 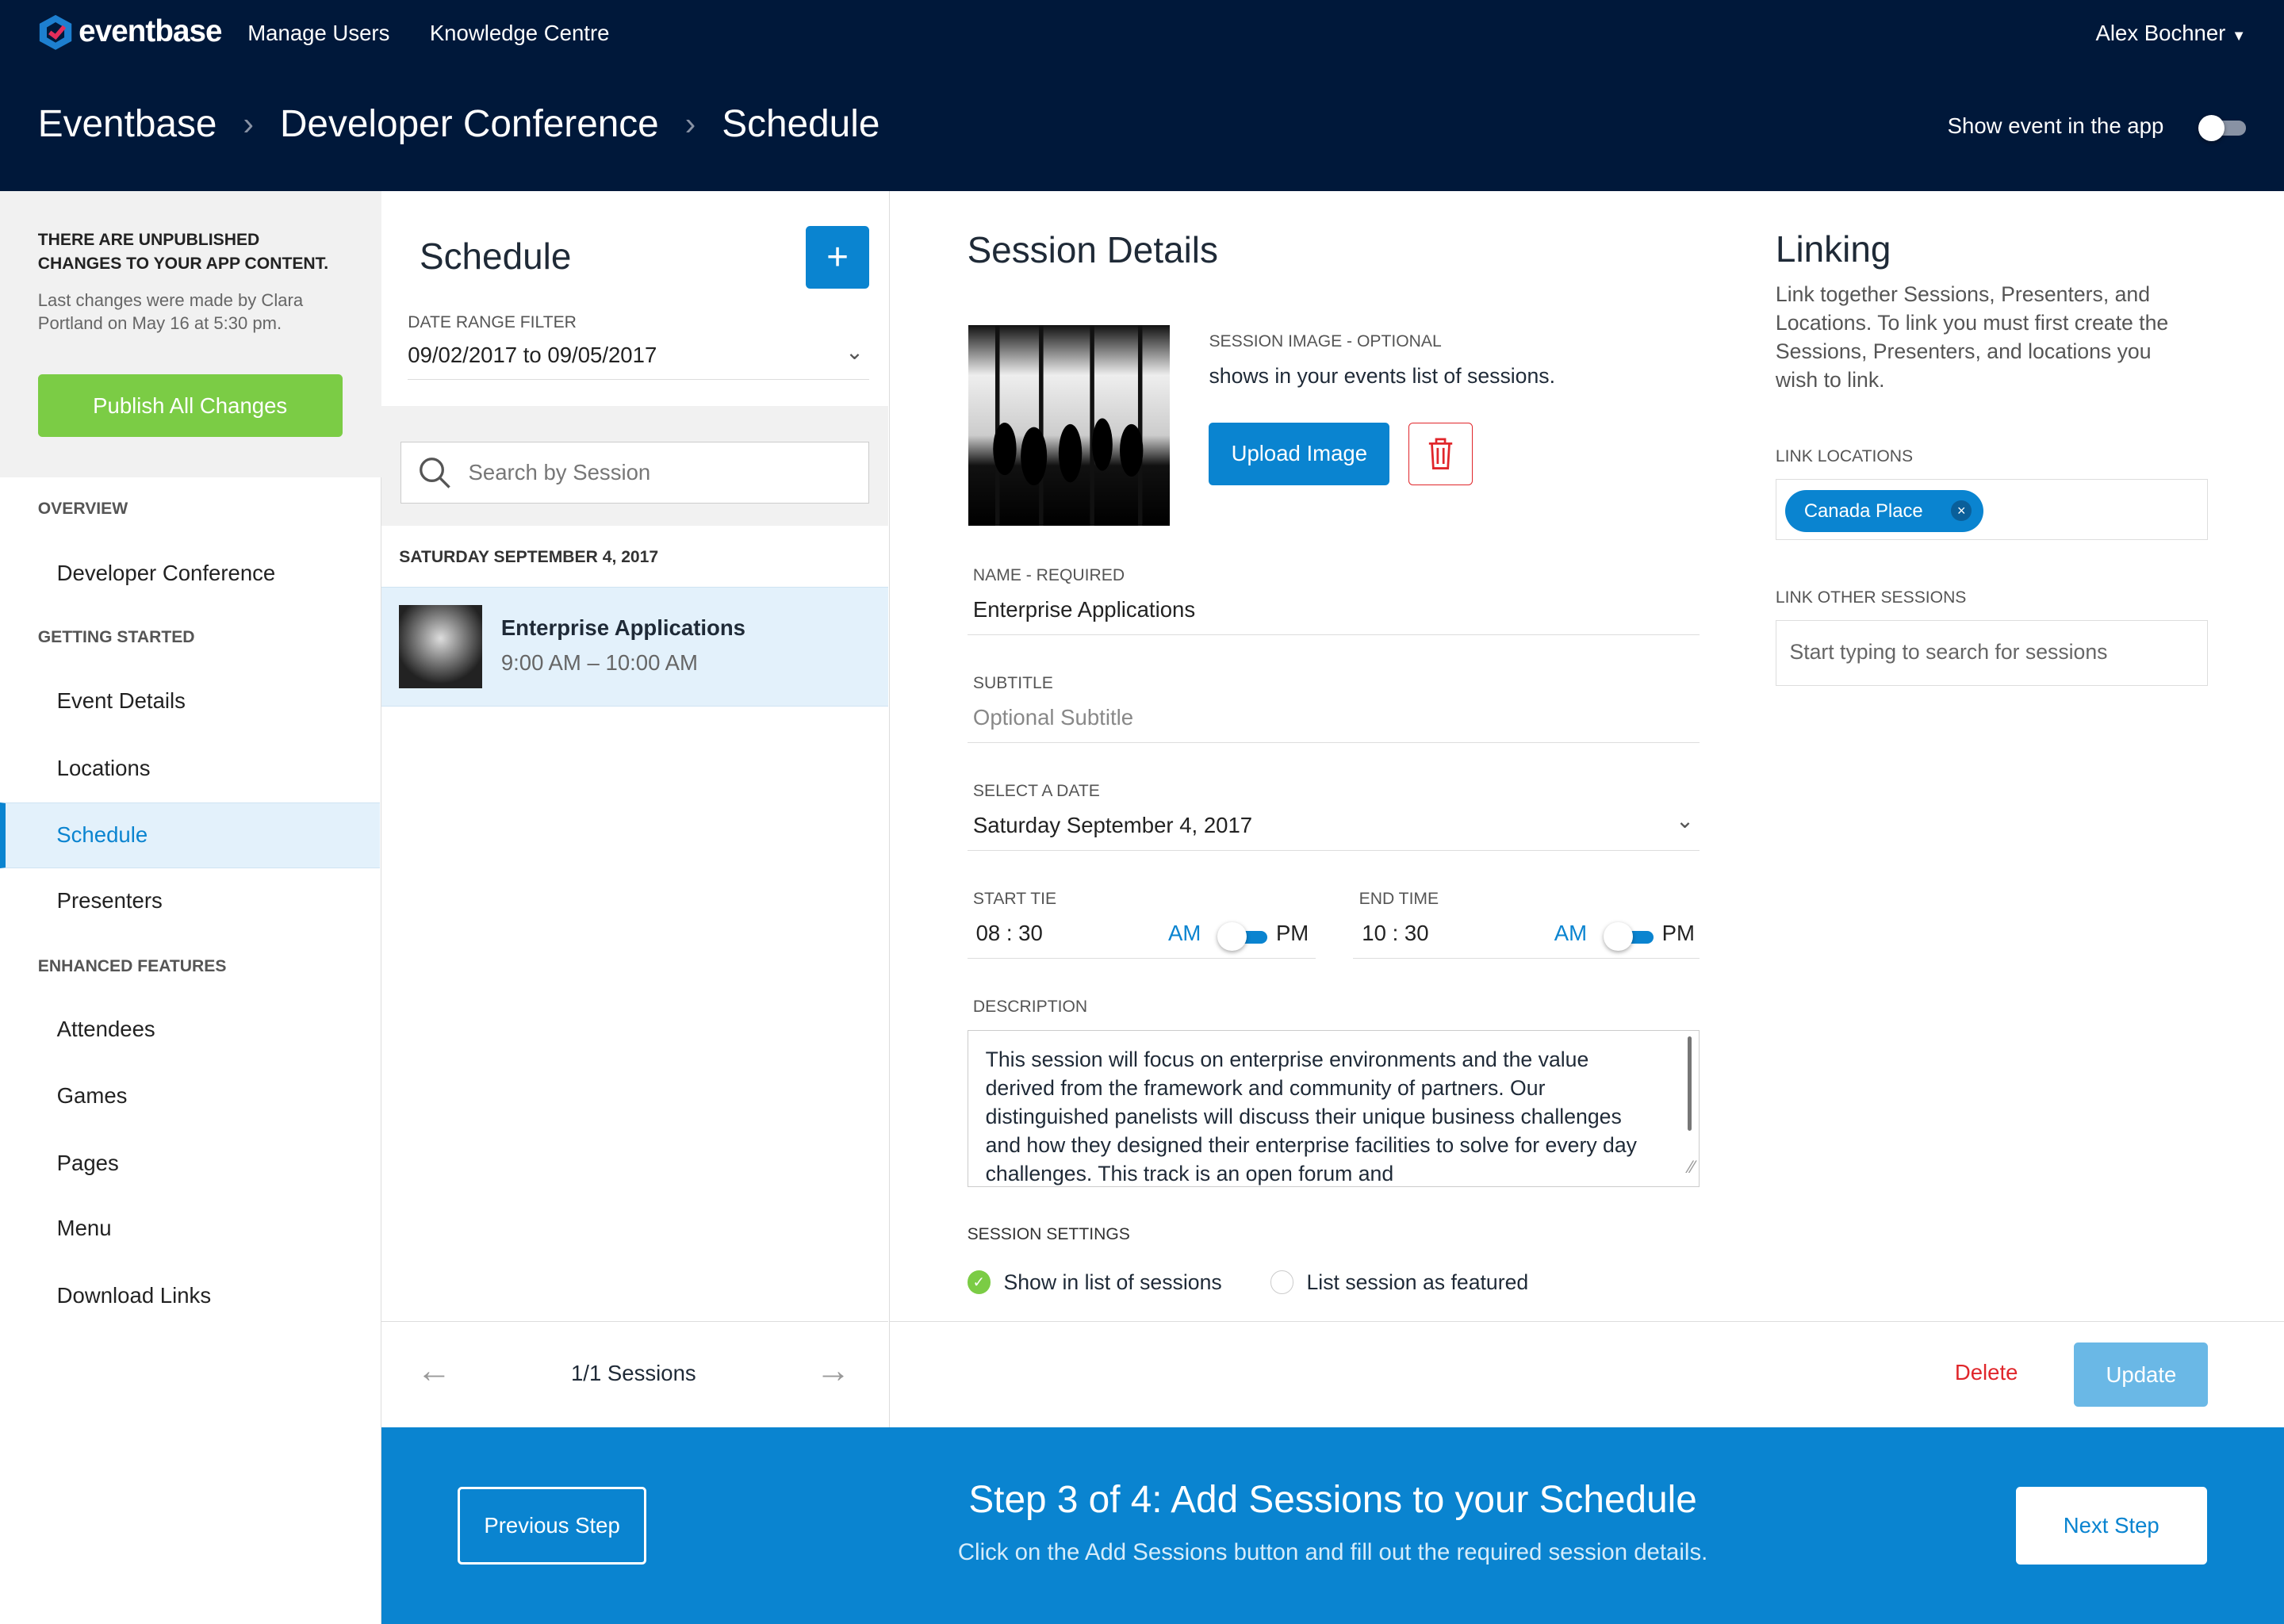 What do you see at coordinates (1986, 1372) in the screenshot?
I see `delete-button: Delete` at bounding box center [1986, 1372].